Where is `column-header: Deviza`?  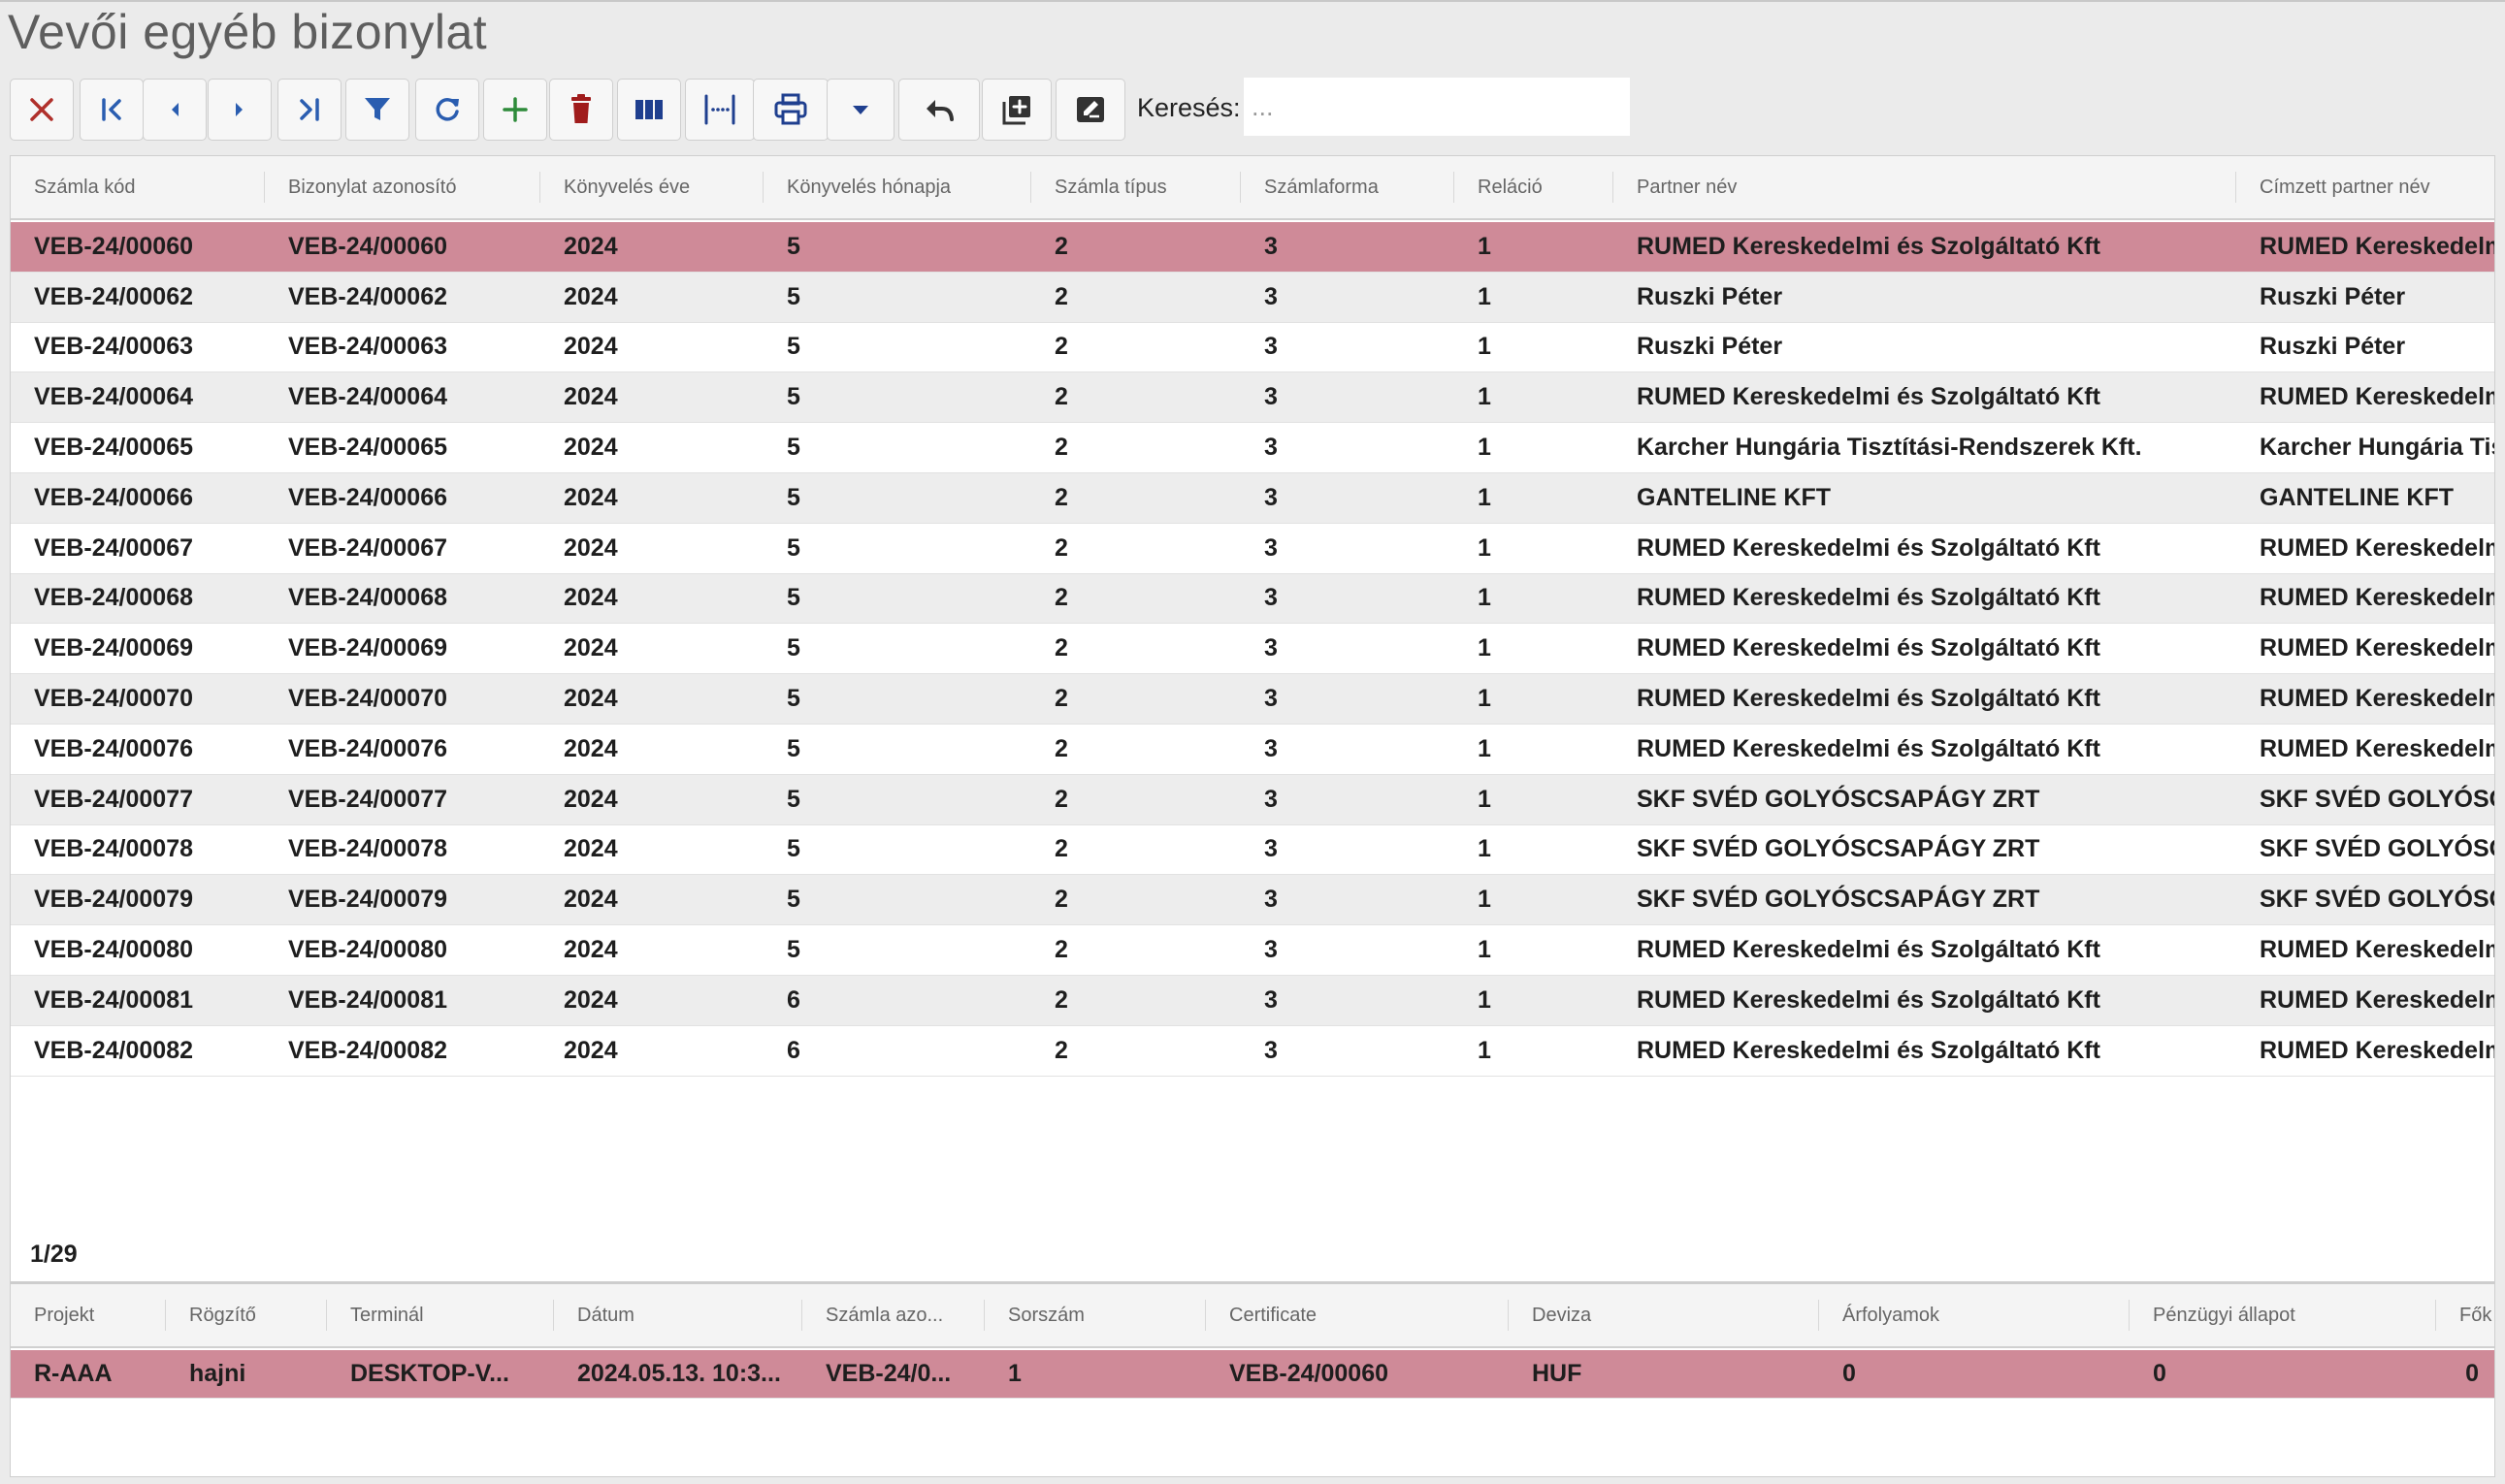
column-header: Deviza is located at coordinates (1664, 1315).